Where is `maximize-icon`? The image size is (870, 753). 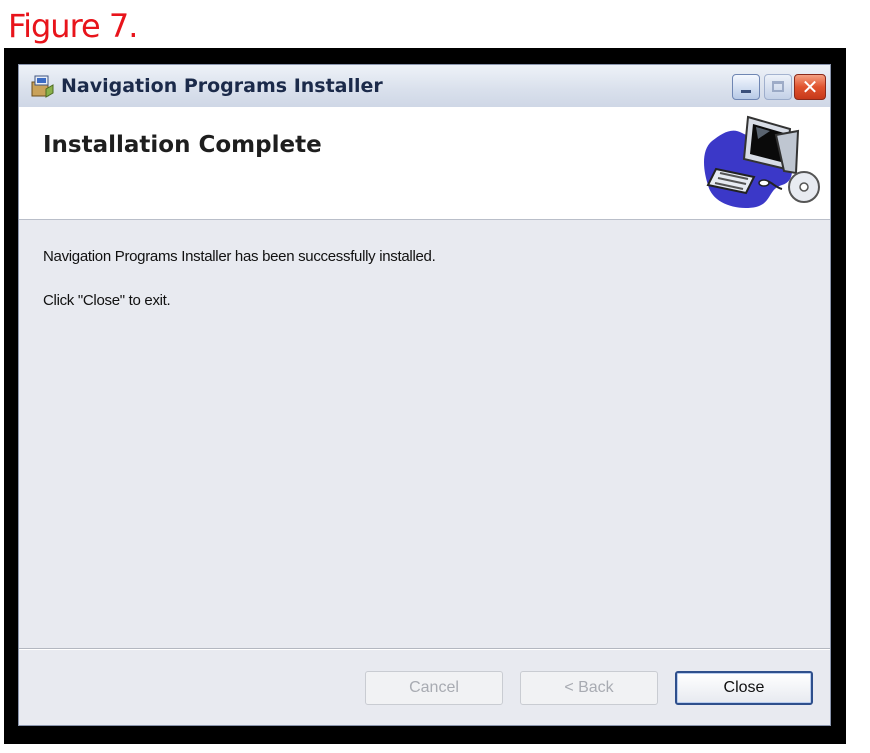 maximize-icon is located at coordinates (778, 86).